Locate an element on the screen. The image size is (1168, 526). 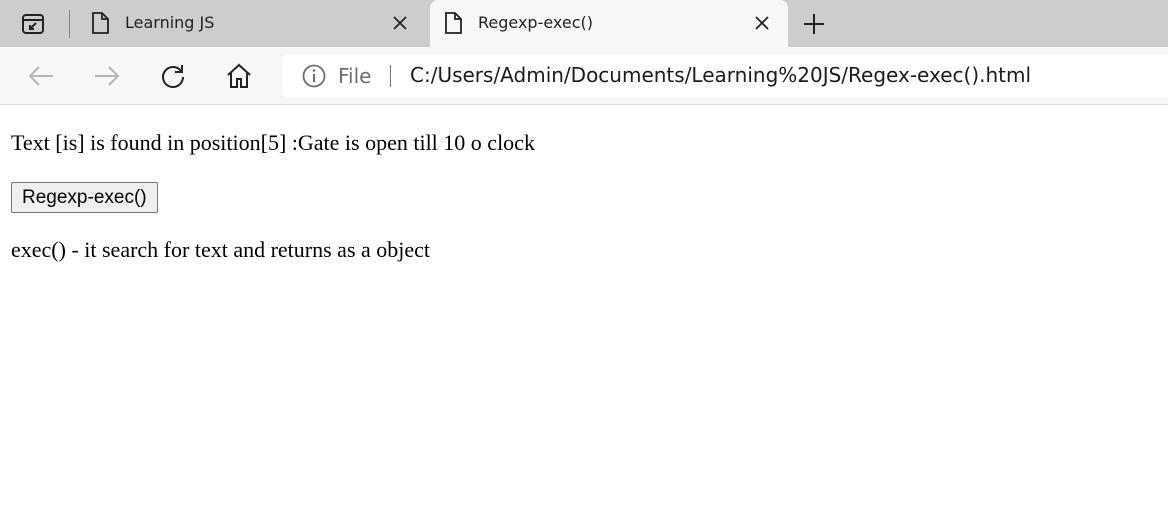
tab-title: Learning JS is located at coordinates (170, 22).